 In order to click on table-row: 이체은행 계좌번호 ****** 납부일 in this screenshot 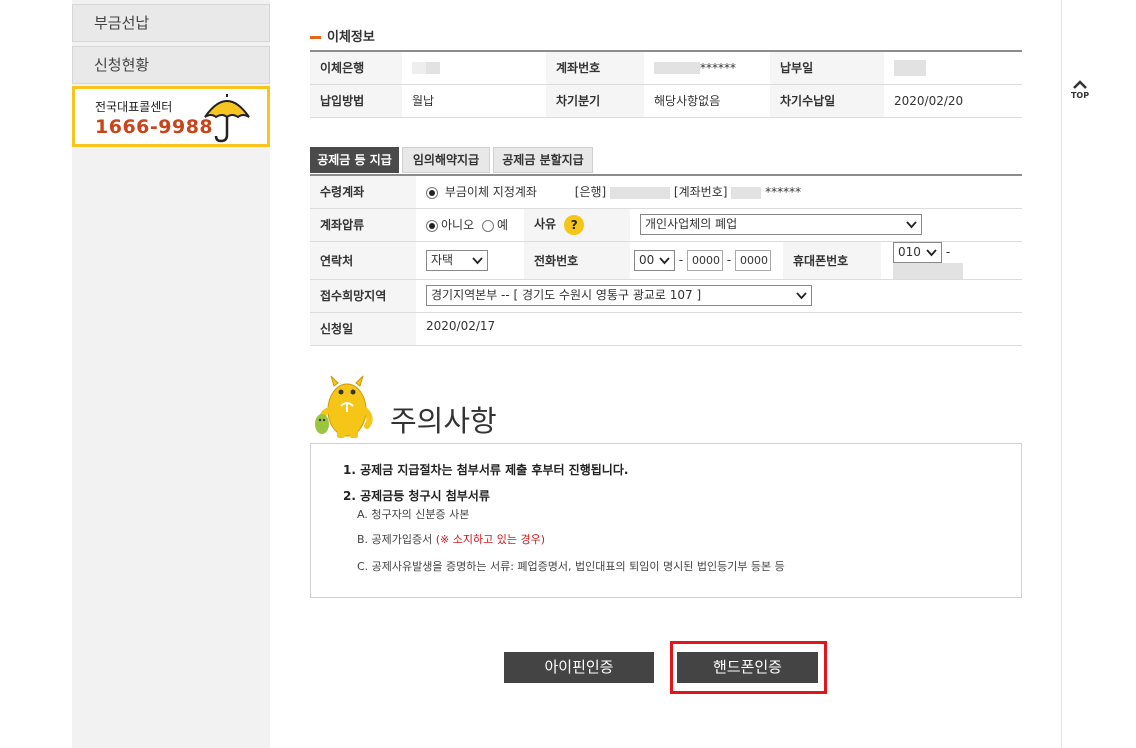, I will do `click(666, 68)`.